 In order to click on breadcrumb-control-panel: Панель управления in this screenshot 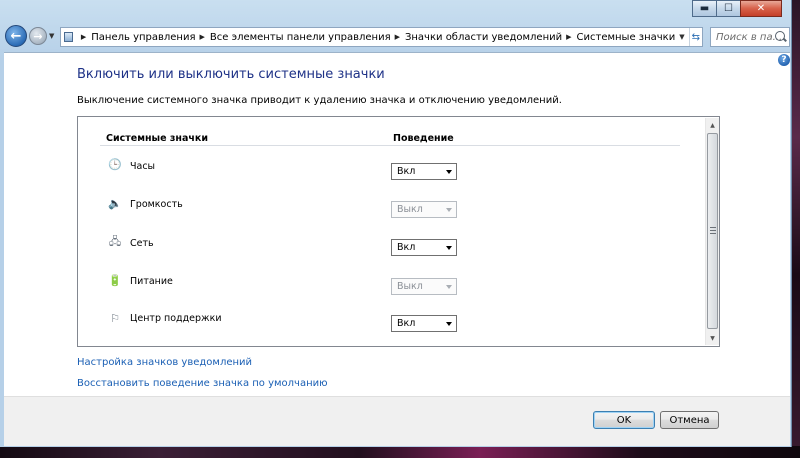, I will do `click(143, 37)`.